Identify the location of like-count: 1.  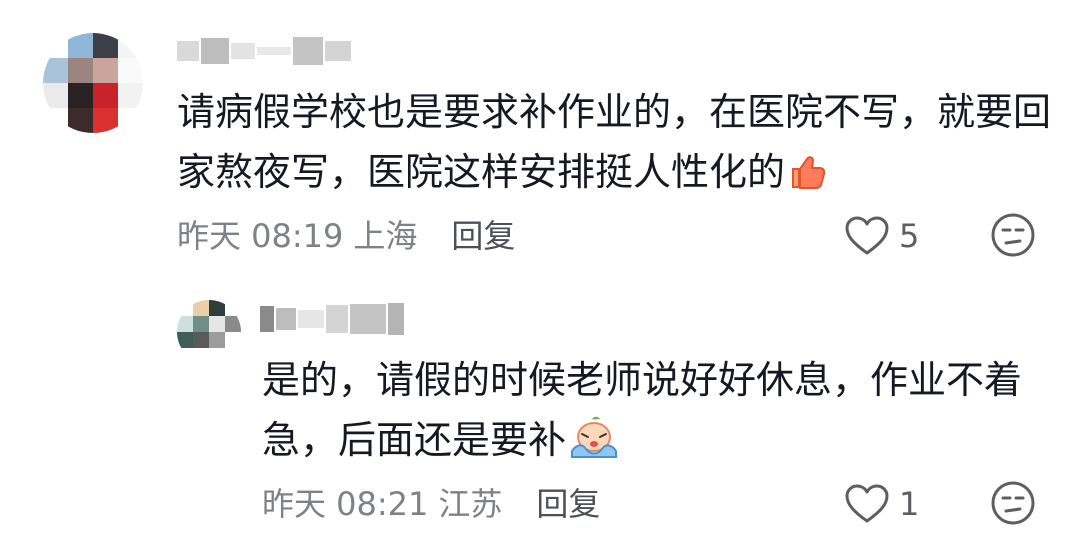
(909, 504).